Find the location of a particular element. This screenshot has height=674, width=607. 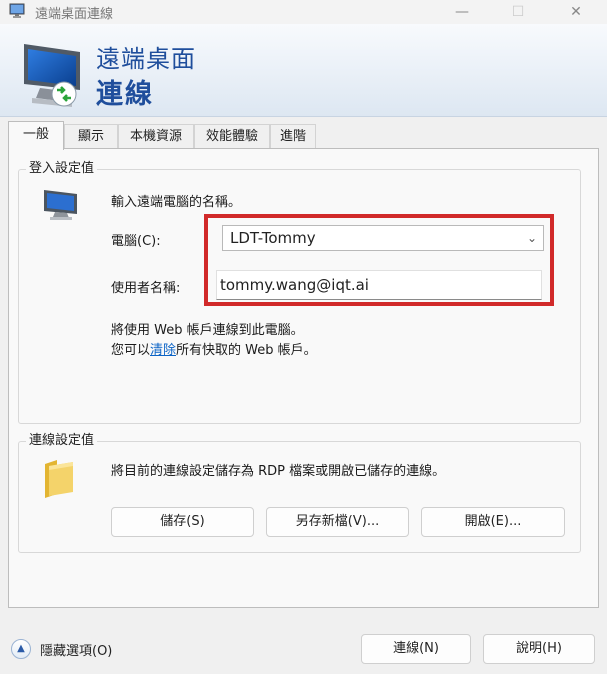

title-bar: 遠端桌面連線 — ☐ ✕ is located at coordinates (303, 12).